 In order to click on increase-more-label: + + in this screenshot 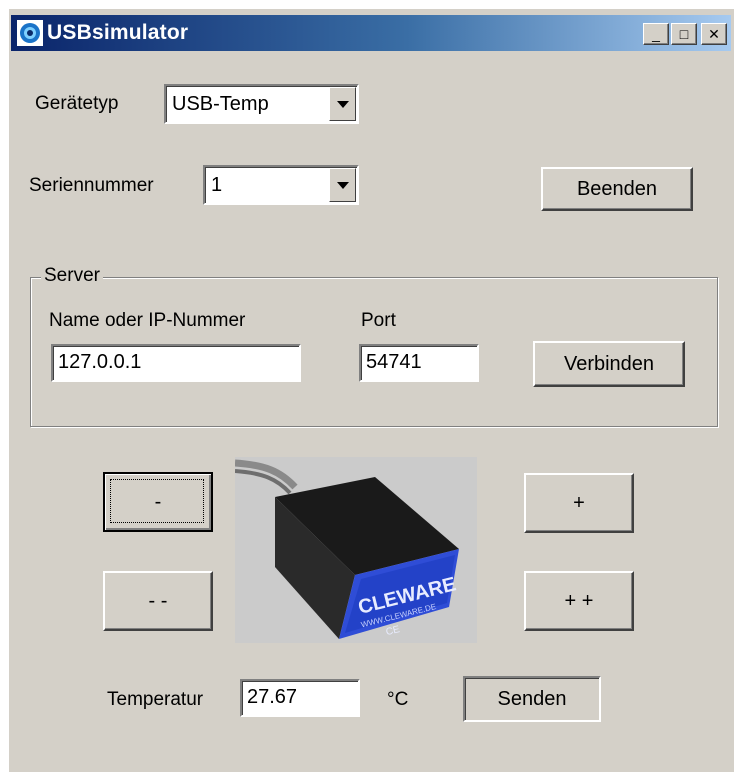, I will do `click(579, 600)`.